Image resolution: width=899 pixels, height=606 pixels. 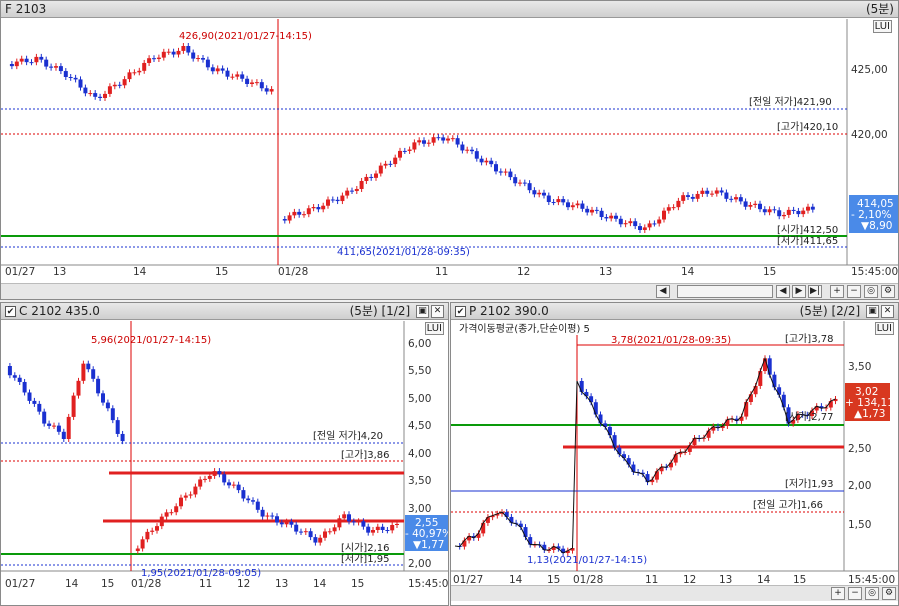 I want to click on chart-scrollbar: + − ◎ ⚙, so click(x=674, y=593).